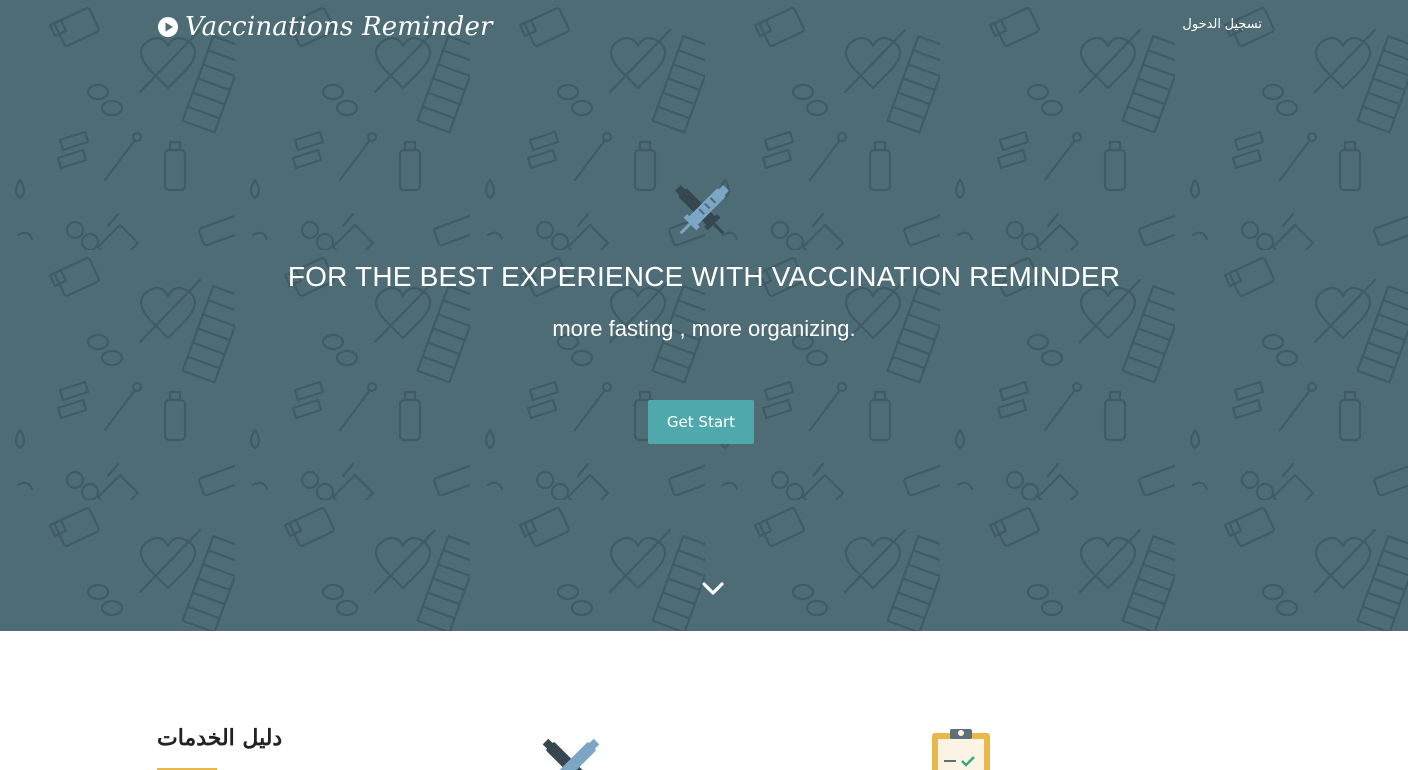  What do you see at coordinates (220, 738) in the screenshot?
I see `services-title: دليل الخدمات` at bounding box center [220, 738].